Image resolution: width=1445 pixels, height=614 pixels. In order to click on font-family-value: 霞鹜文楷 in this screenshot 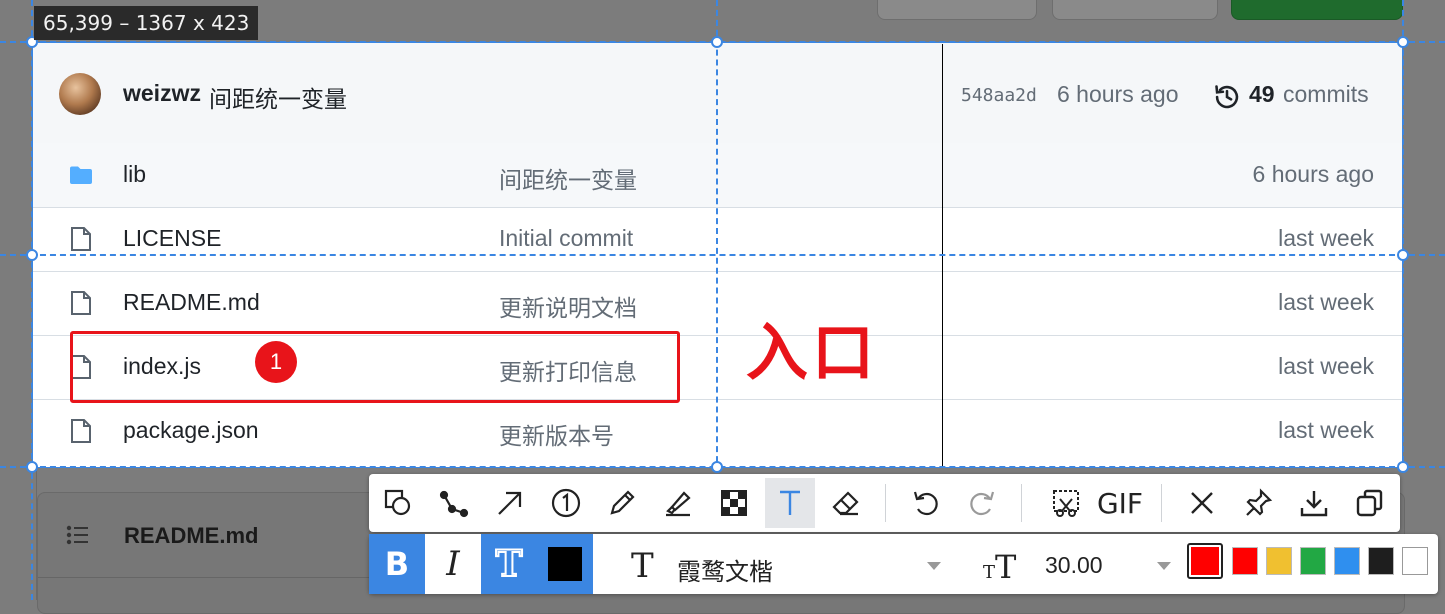, I will do `click(725, 572)`.